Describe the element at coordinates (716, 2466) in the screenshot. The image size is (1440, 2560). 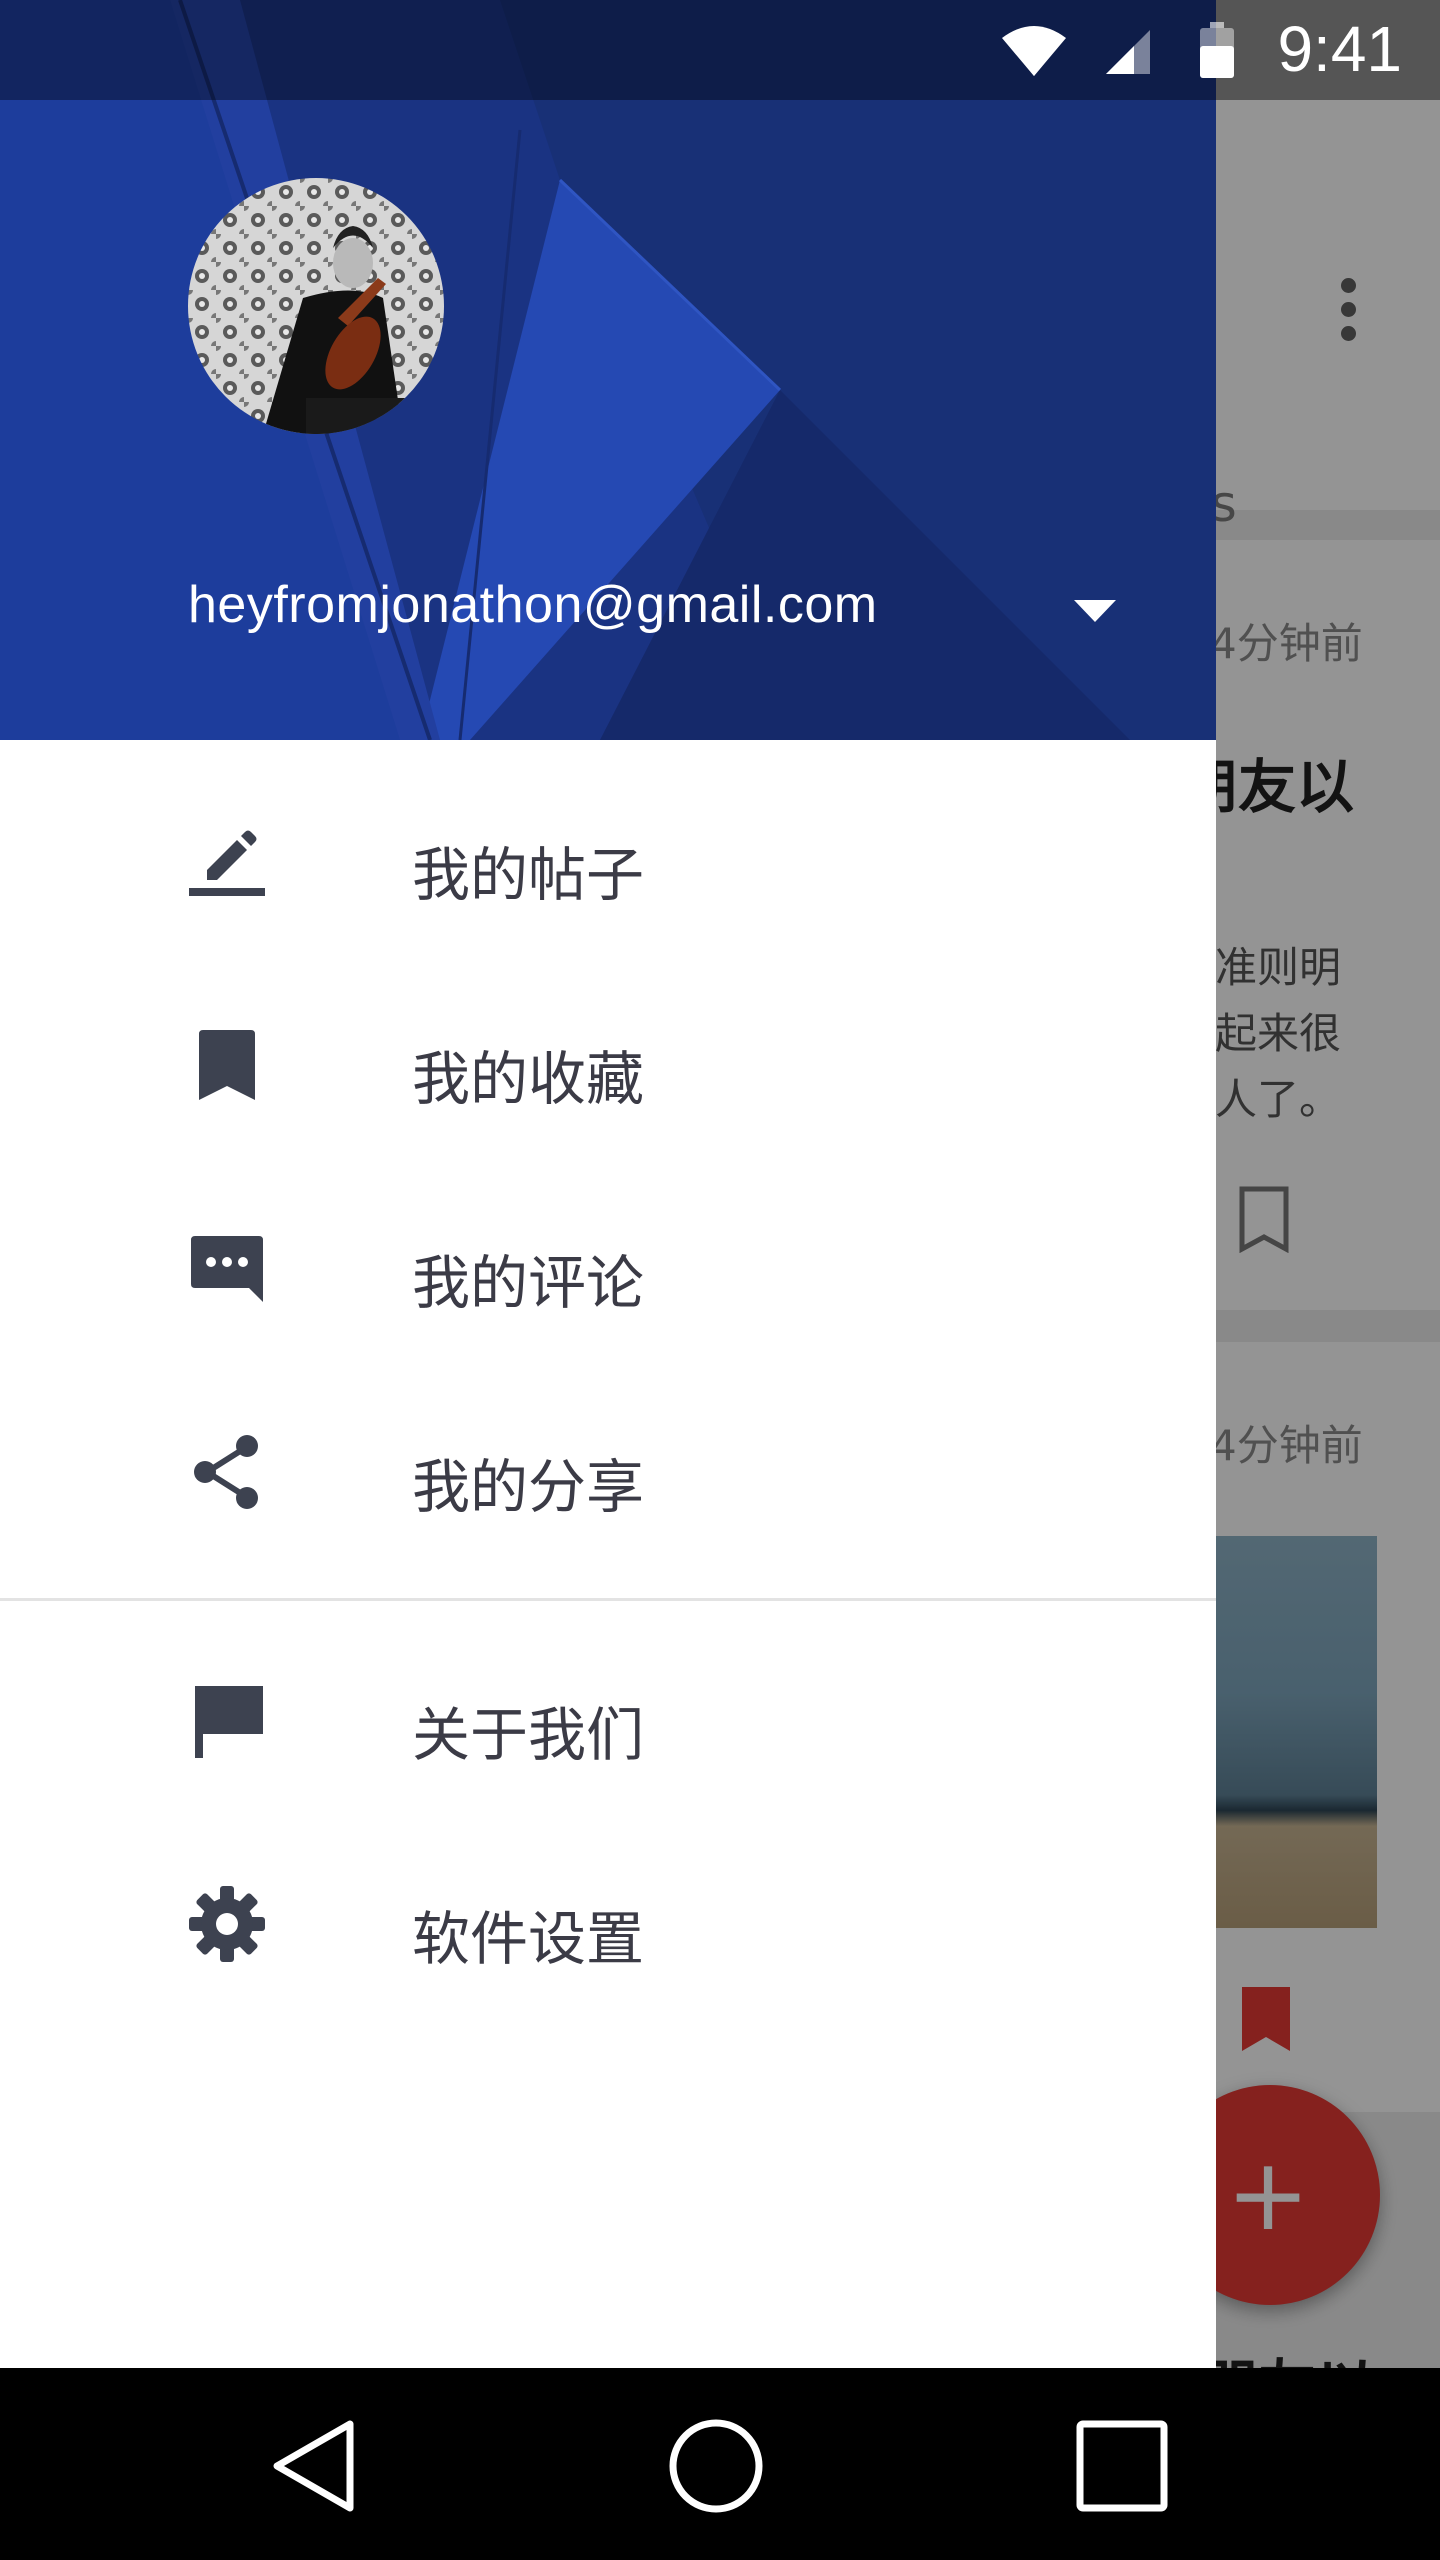
I see `home-icon` at that location.